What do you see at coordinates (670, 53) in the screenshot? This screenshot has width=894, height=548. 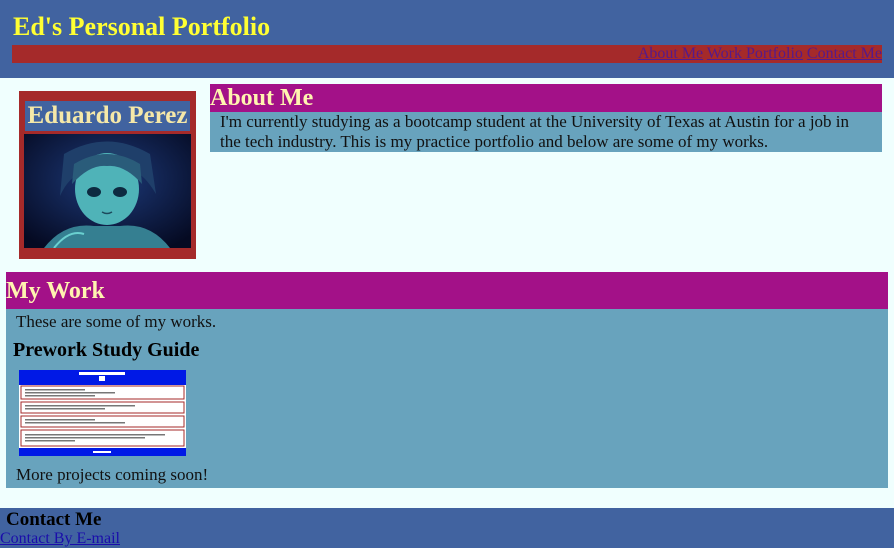 I see `nav-link-about-me: About Me` at bounding box center [670, 53].